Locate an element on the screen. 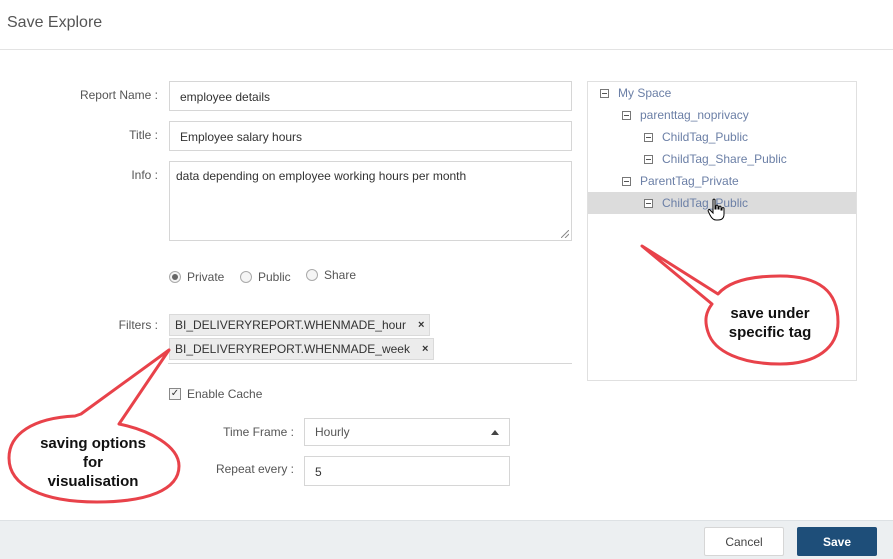 This screenshot has width=893, height=559. filter-chip: BI_DELIVERYREPORT.WHENMADE_hour × is located at coordinates (300, 325).